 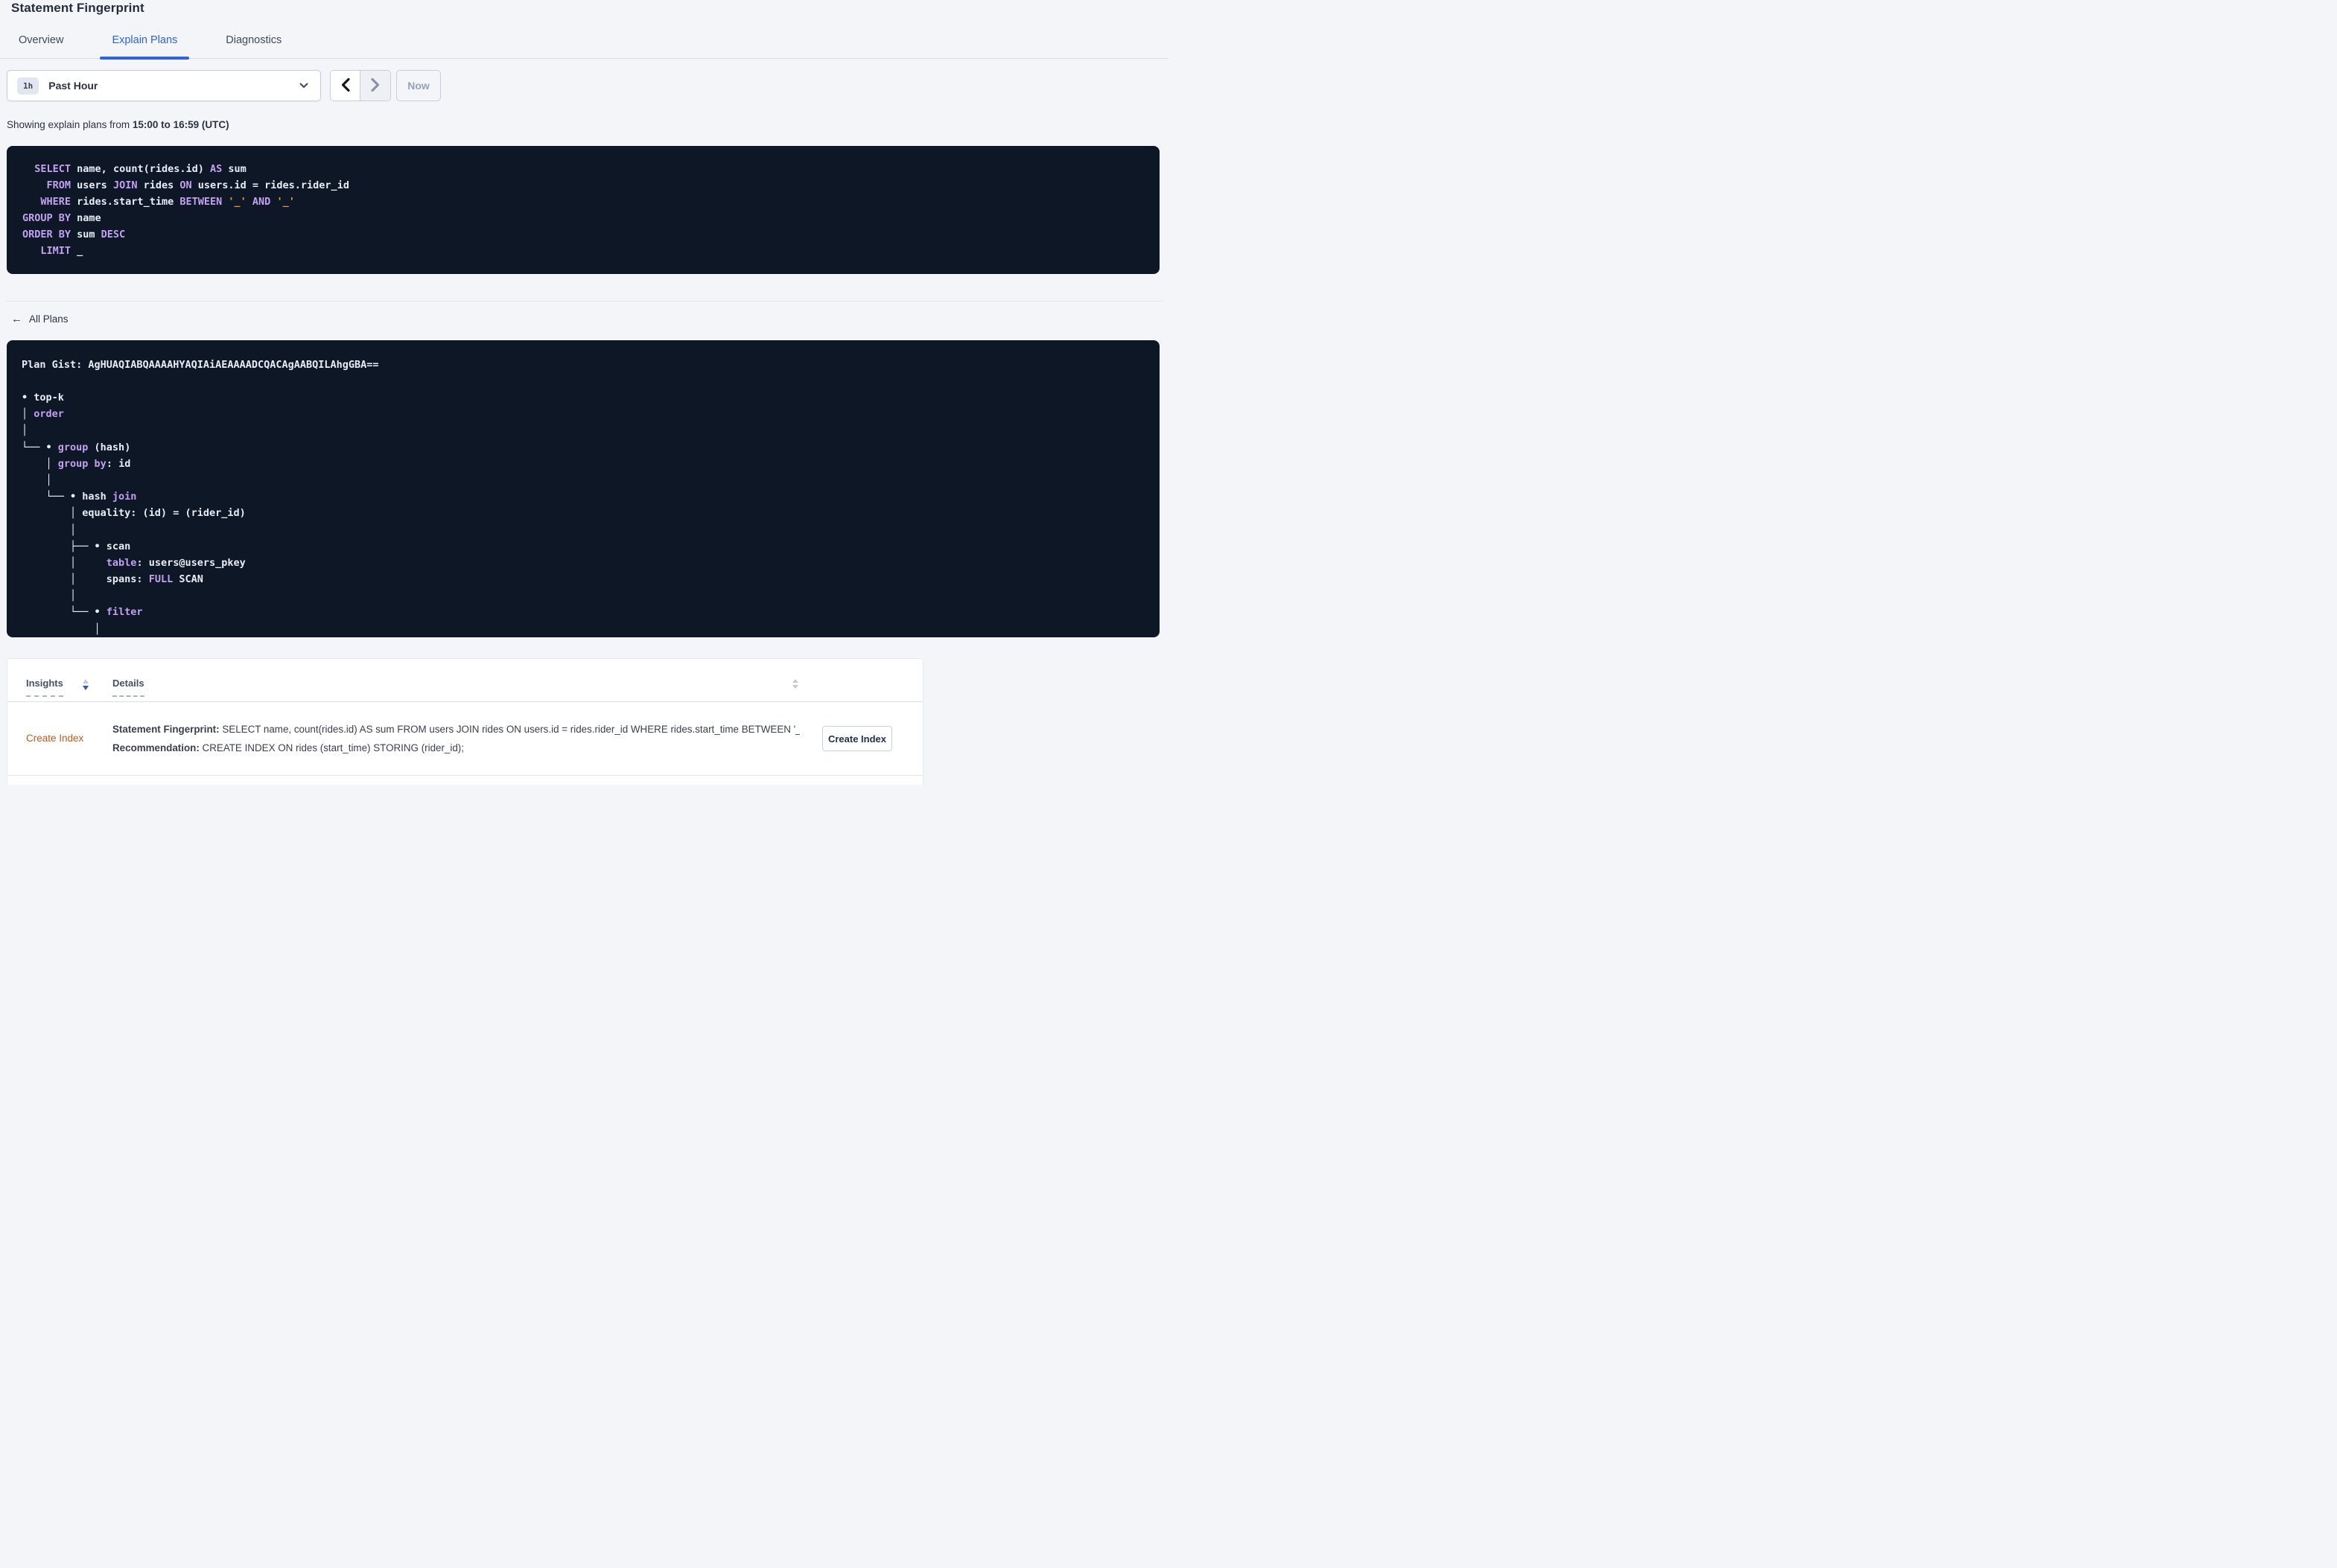 What do you see at coordinates (304, 86) in the screenshot?
I see `chevron-down-icon` at bounding box center [304, 86].